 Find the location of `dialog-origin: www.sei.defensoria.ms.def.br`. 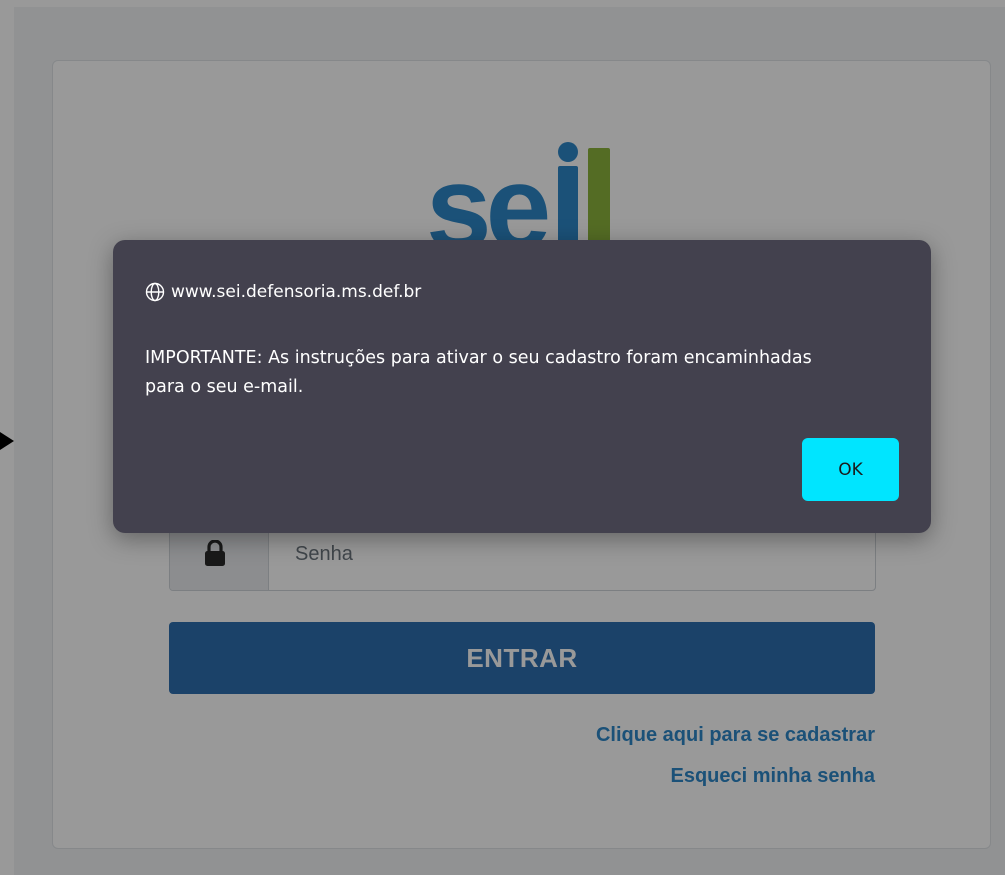

dialog-origin: www.sei.defensoria.ms.def.br is located at coordinates (283, 292).